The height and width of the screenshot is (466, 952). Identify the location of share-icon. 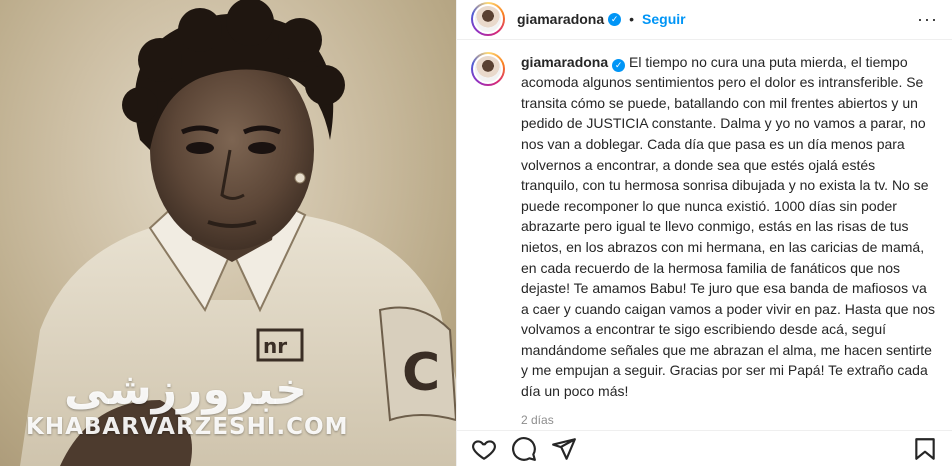
(564, 449).